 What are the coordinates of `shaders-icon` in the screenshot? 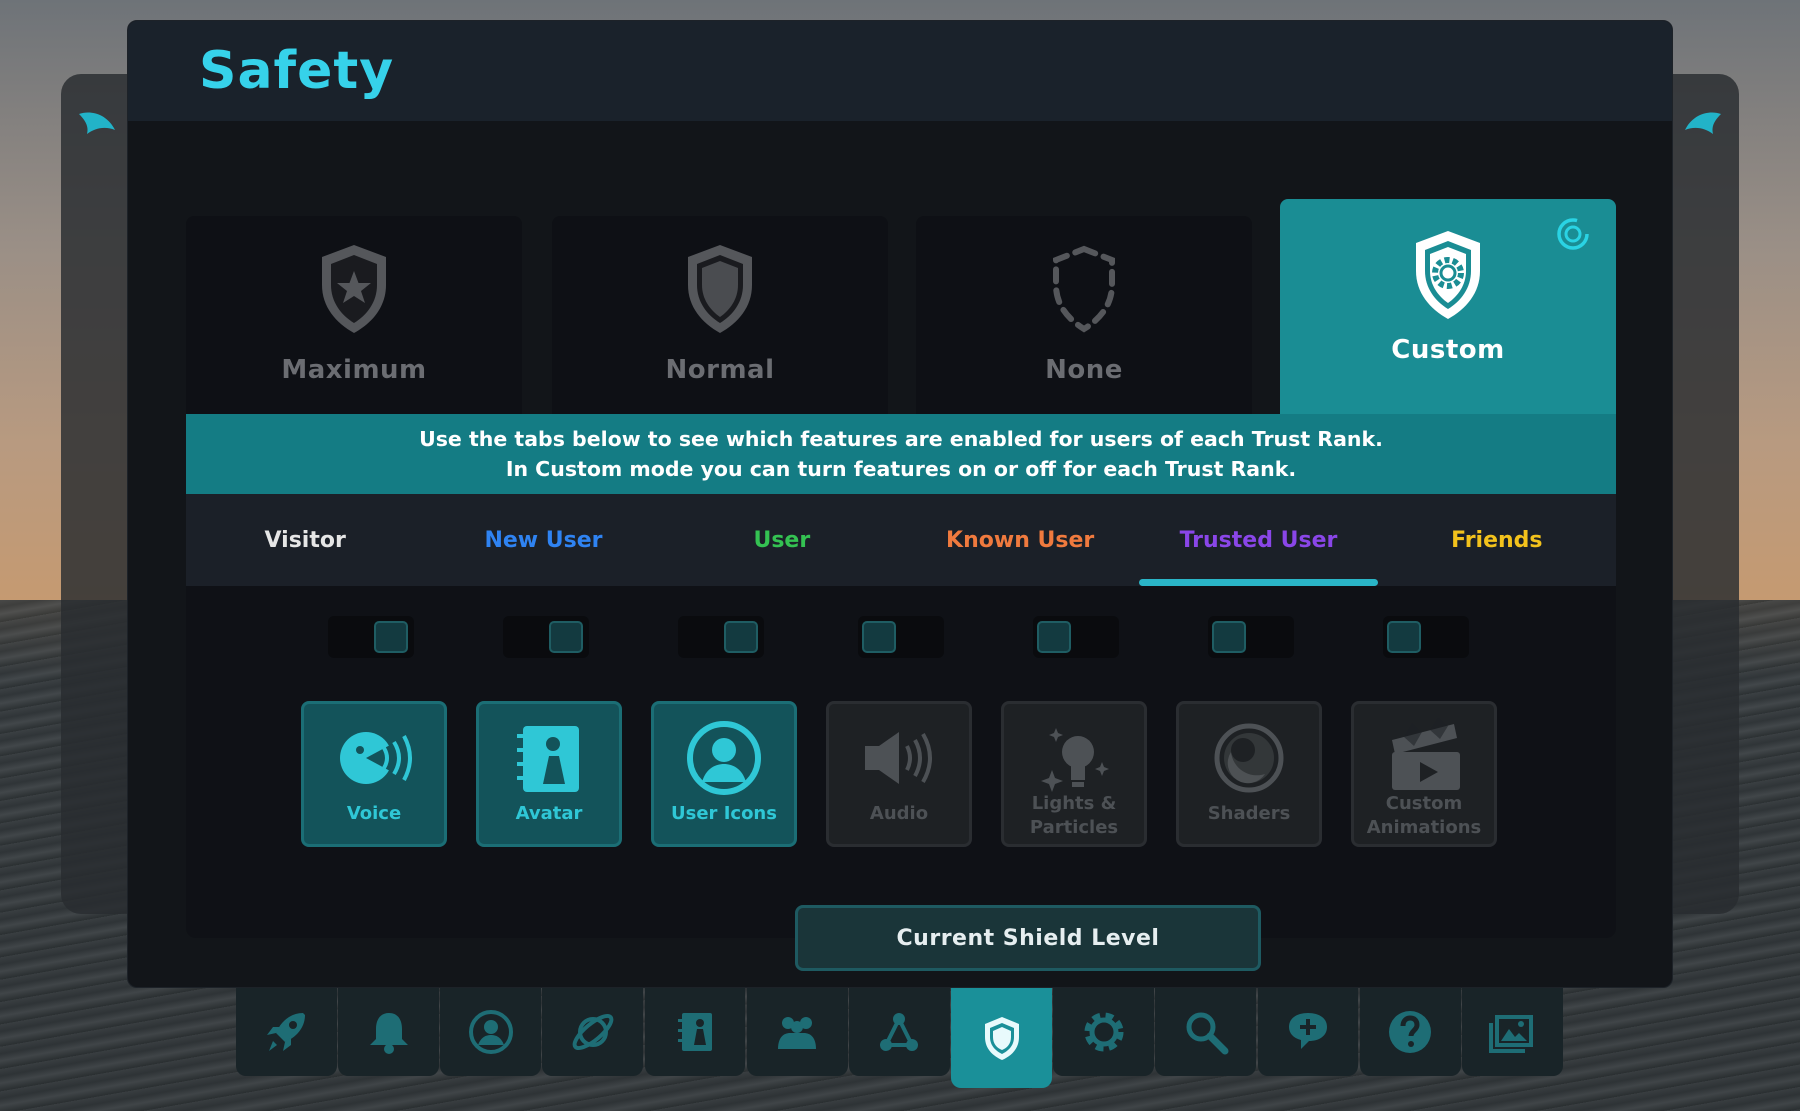 It's located at (1249, 758).